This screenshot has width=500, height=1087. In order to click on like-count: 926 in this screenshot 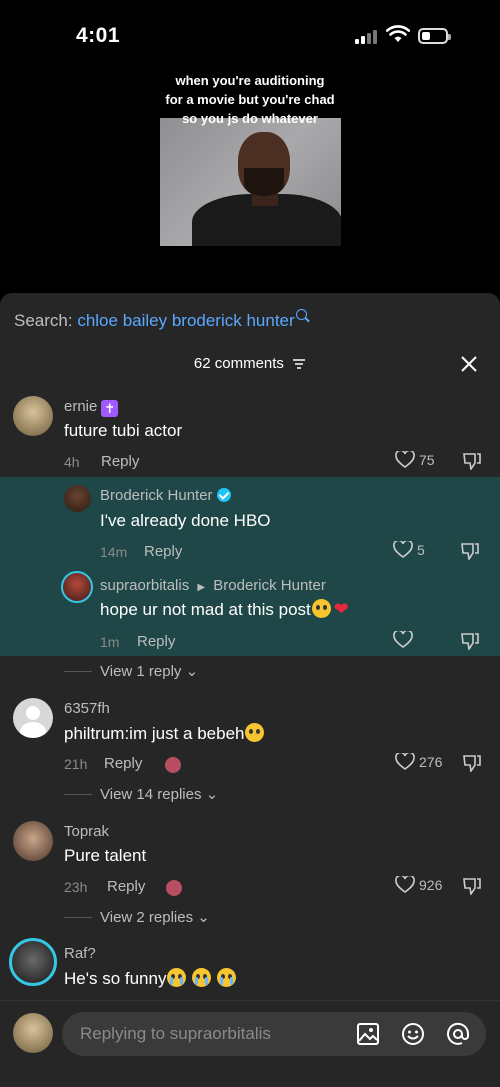, I will do `click(431, 885)`.